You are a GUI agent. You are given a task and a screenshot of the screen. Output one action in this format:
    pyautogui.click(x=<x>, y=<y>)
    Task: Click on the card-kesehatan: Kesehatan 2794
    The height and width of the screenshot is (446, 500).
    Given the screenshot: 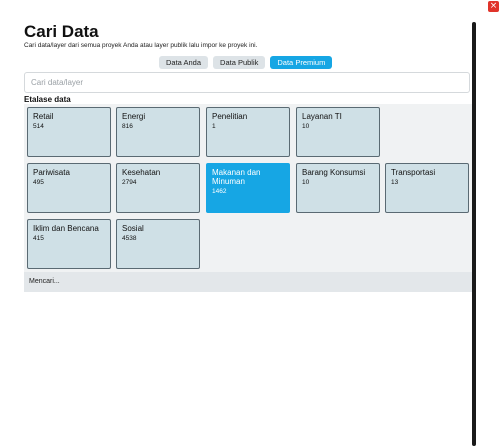 What is the action you would take?
    pyautogui.click(x=158, y=188)
    